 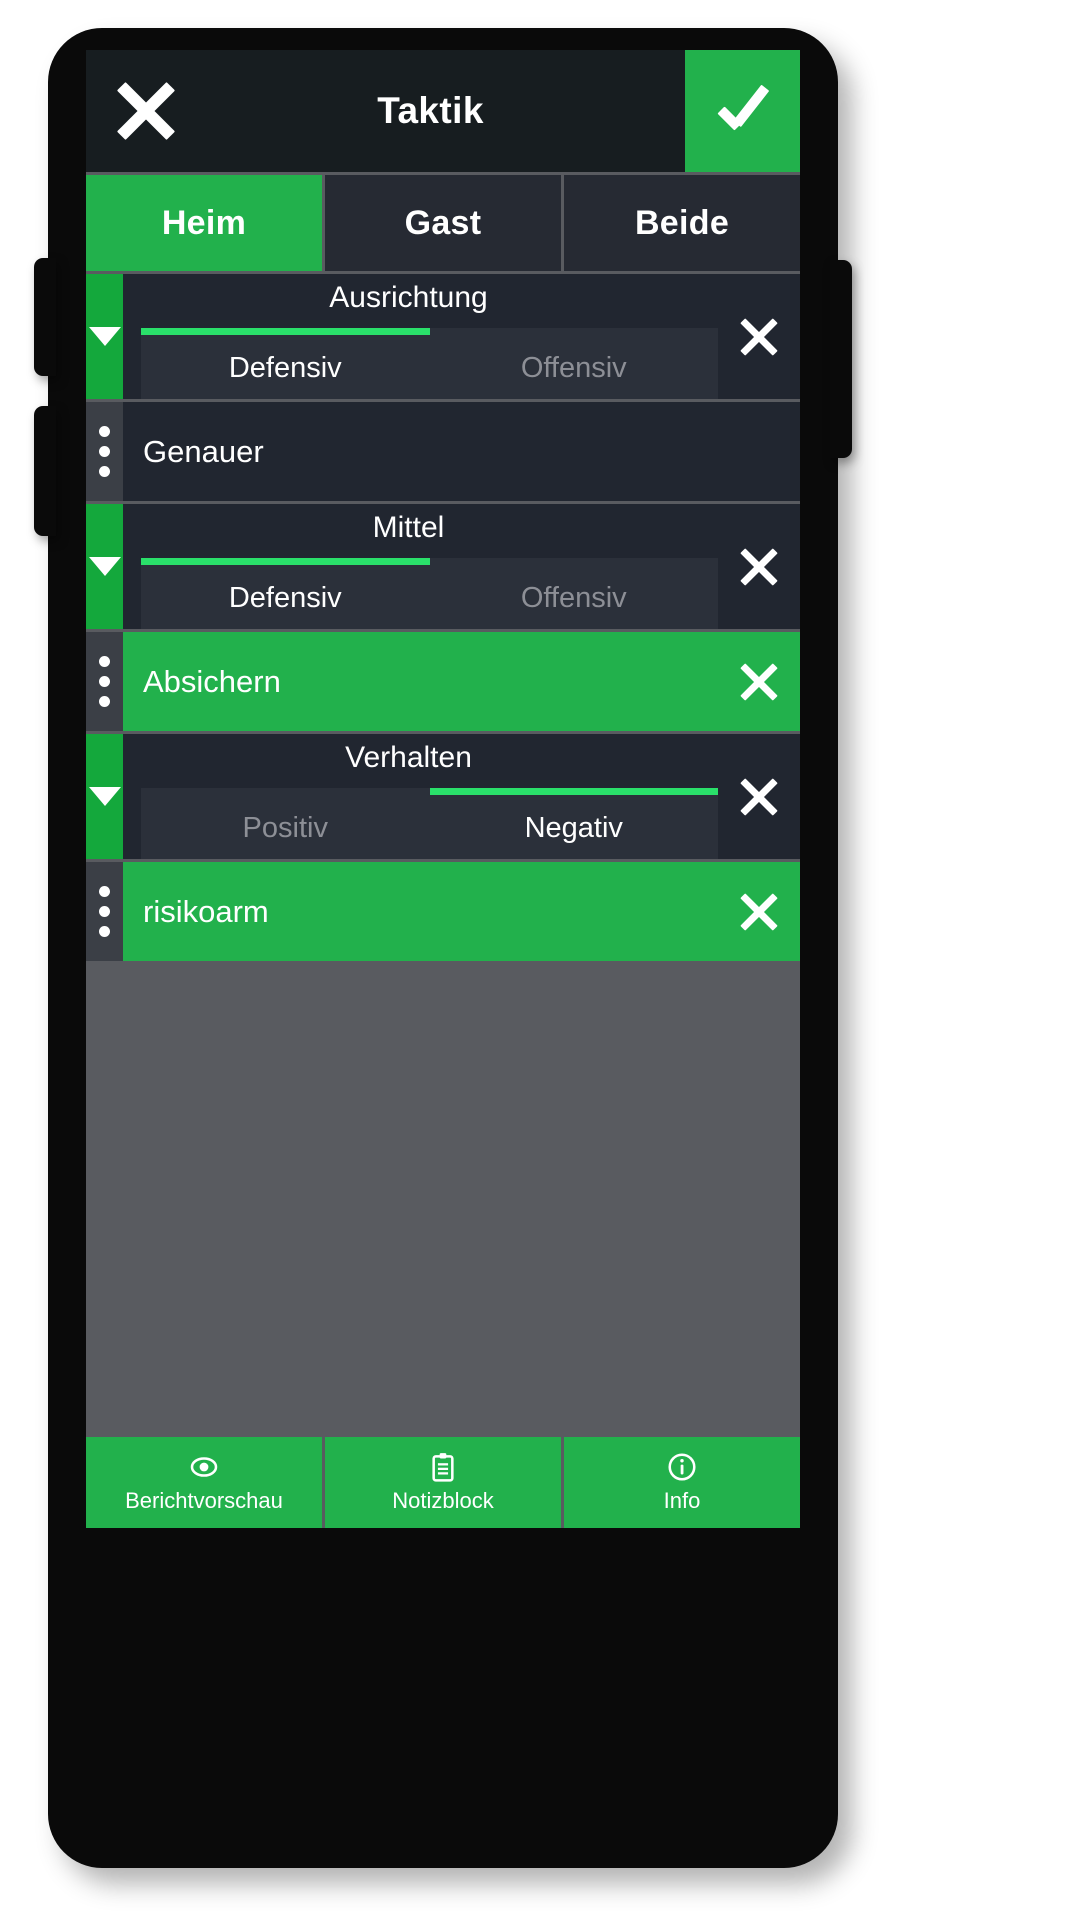 What do you see at coordinates (841, 359) in the screenshot?
I see `power-button` at bounding box center [841, 359].